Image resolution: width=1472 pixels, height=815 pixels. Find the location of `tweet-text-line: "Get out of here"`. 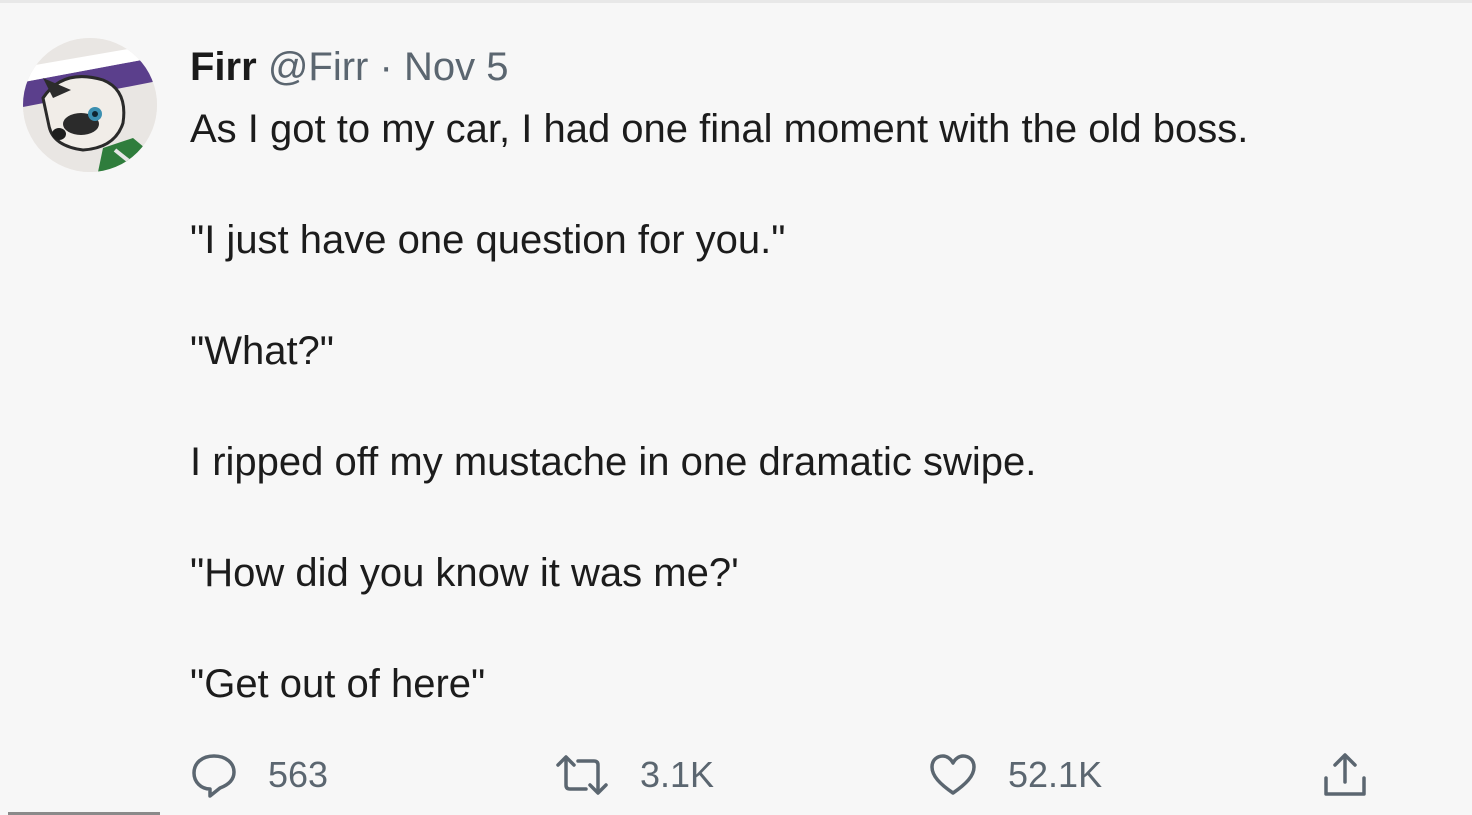

tweet-text-line: "Get out of here" is located at coordinates (338, 684).